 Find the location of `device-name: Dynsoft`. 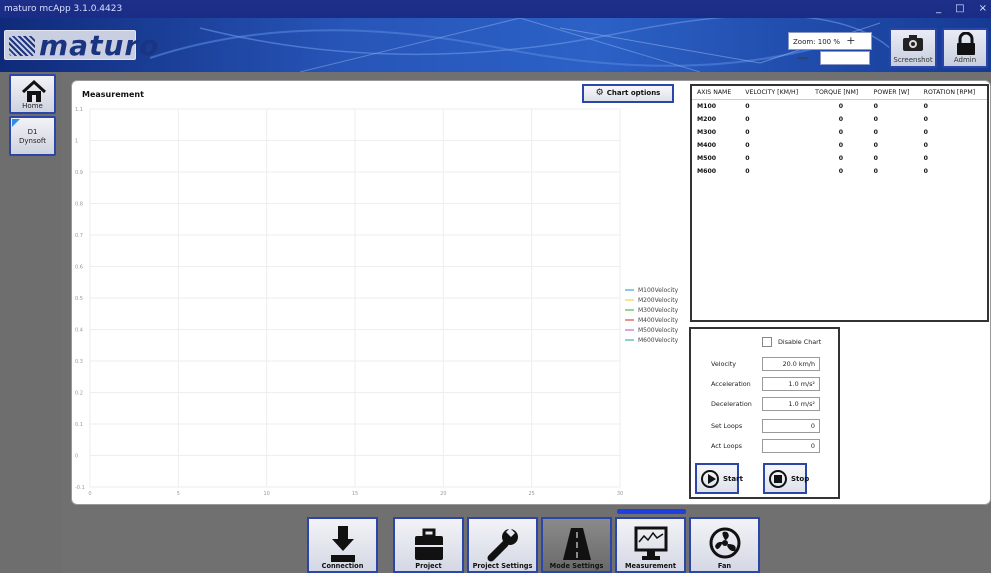

device-name: Dynsoft is located at coordinates (32, 141).